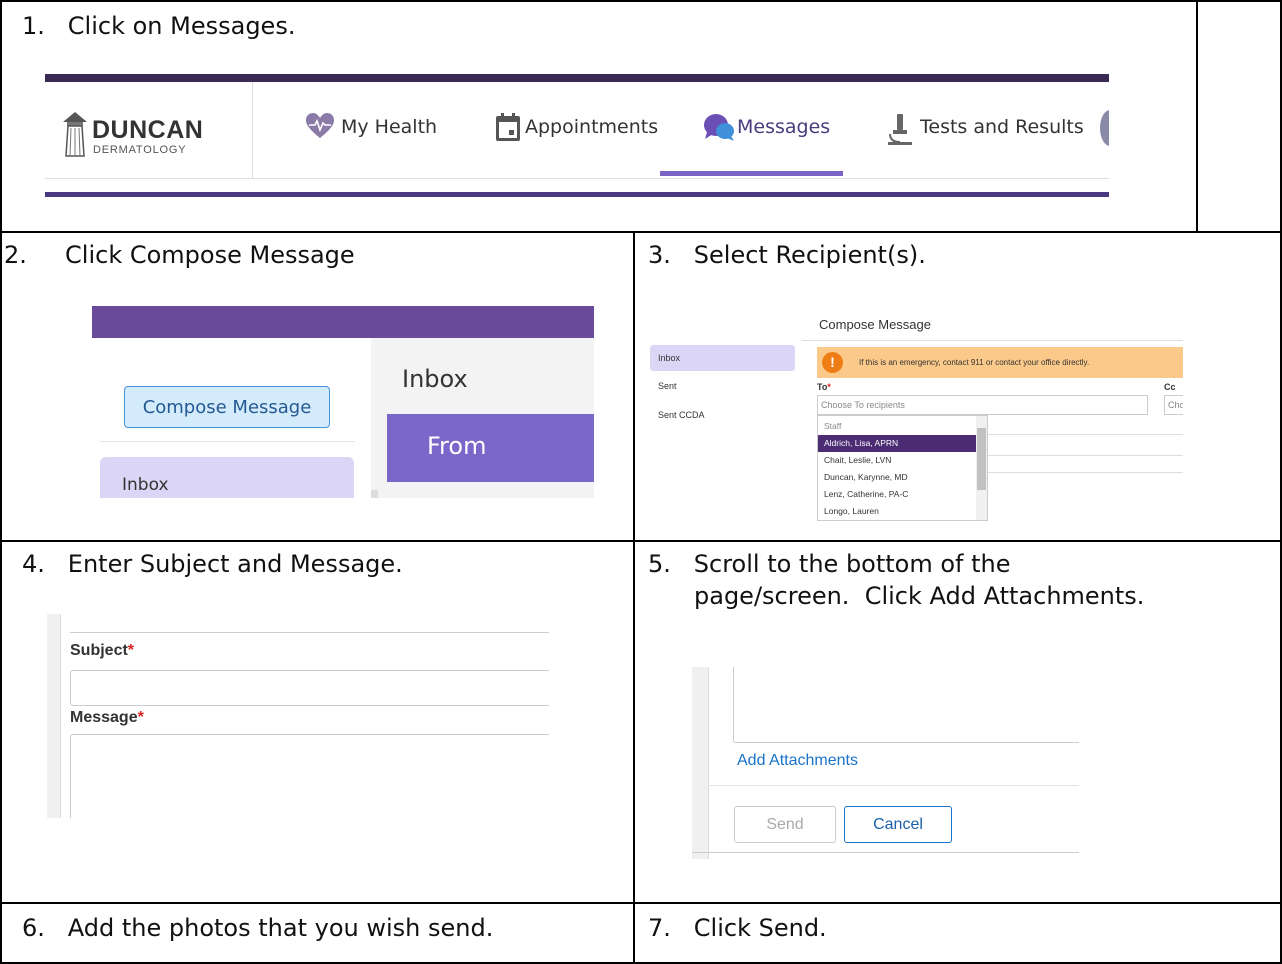 This screenshot has height=964, width=1282. What do you see at coordinates (343, 322) in the screenshot?
I see `header-bar` at bounding box center [343, 322].